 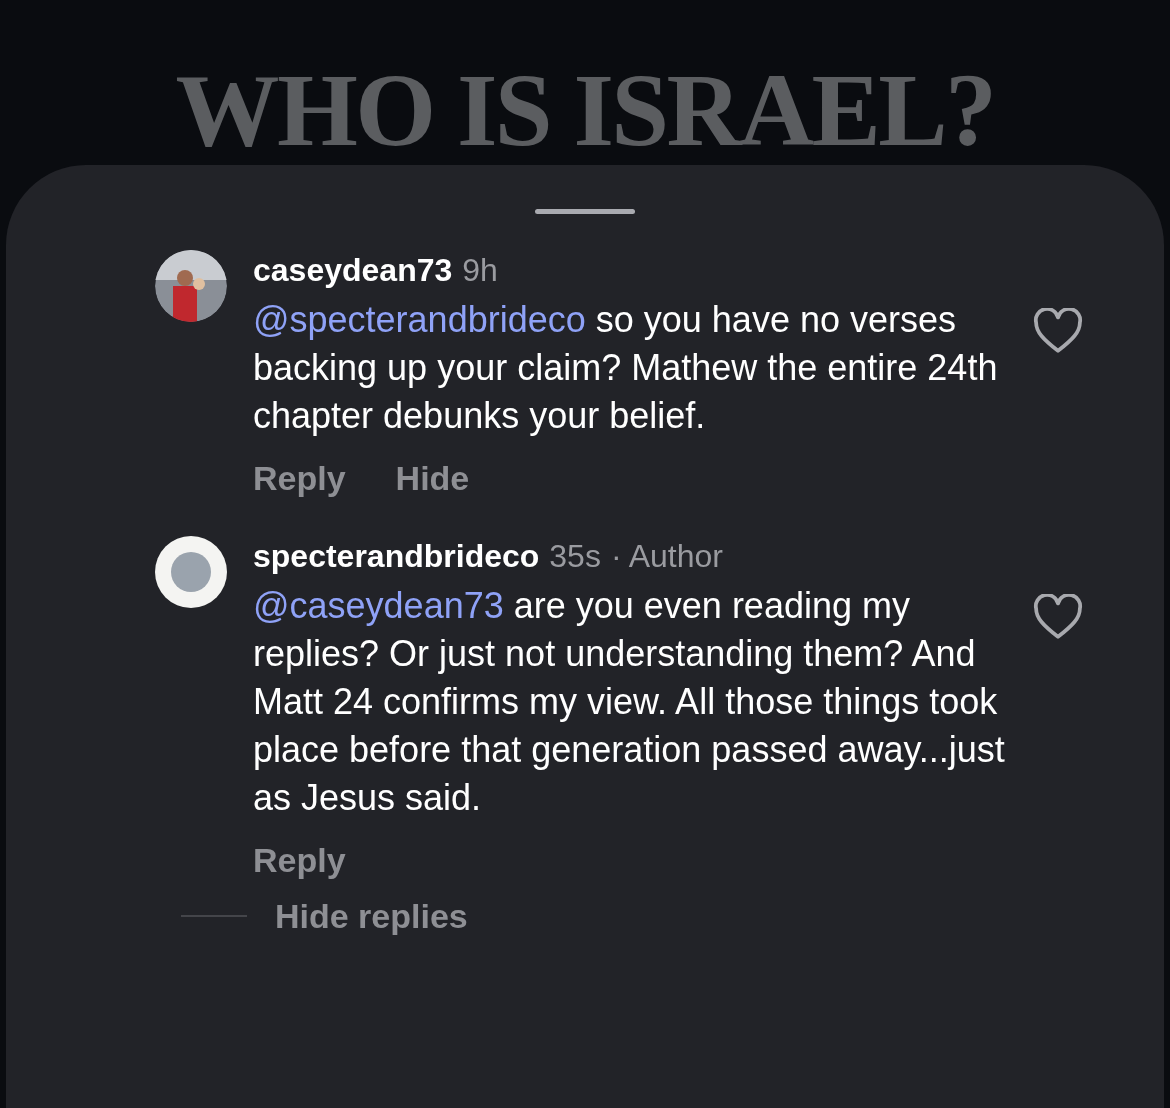 I want to click on author-label: · Author, so click(x=666, y=556).